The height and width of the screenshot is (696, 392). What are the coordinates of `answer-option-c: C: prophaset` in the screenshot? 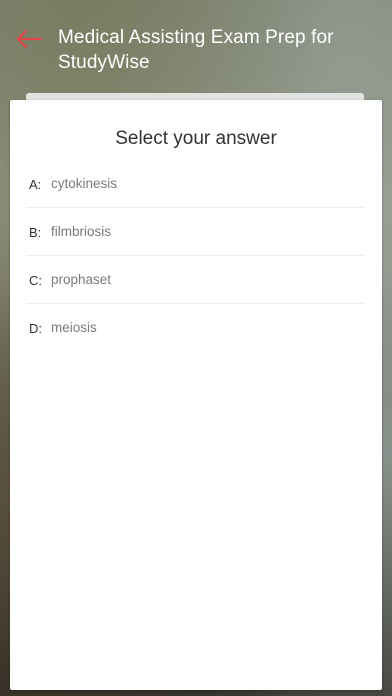 It's located at (195, 280).